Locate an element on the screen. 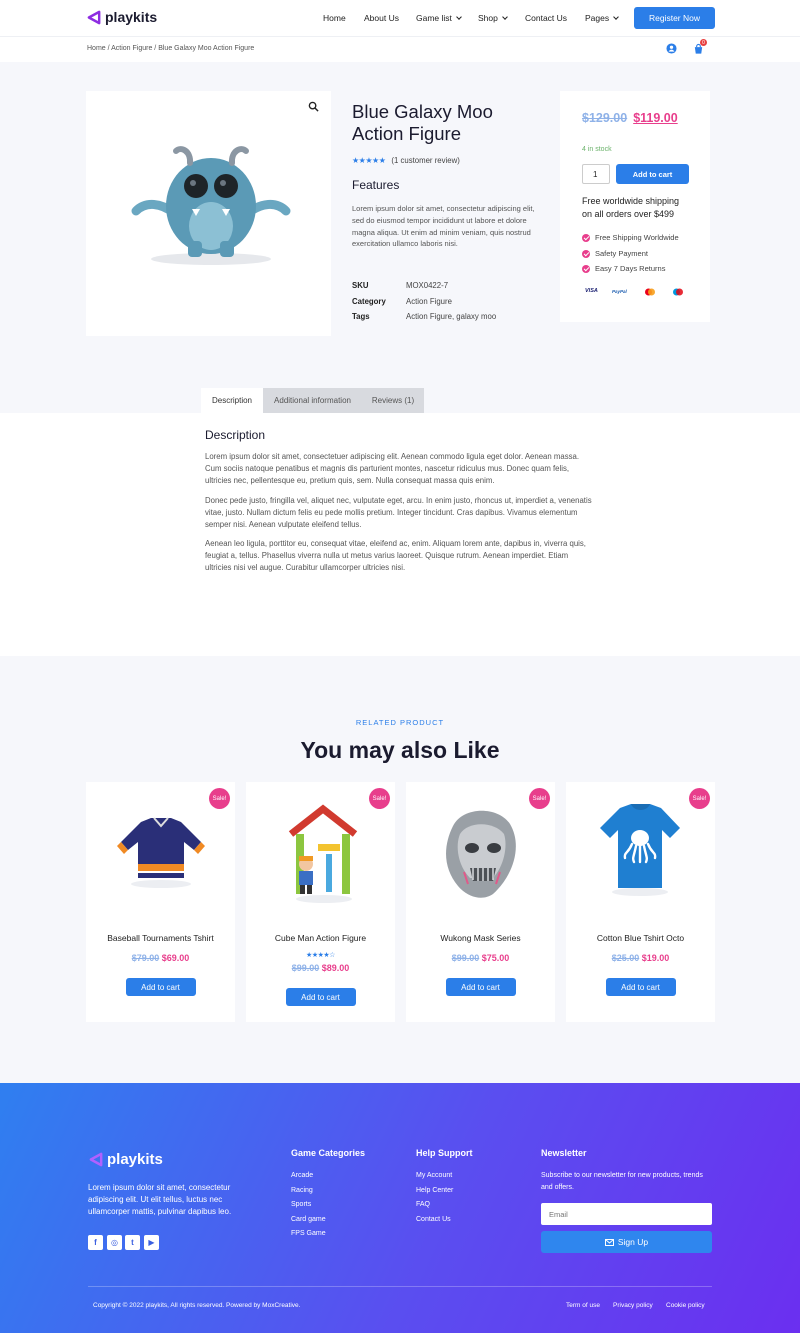  nav-shop: Shop is located at coordinates (493, 18).